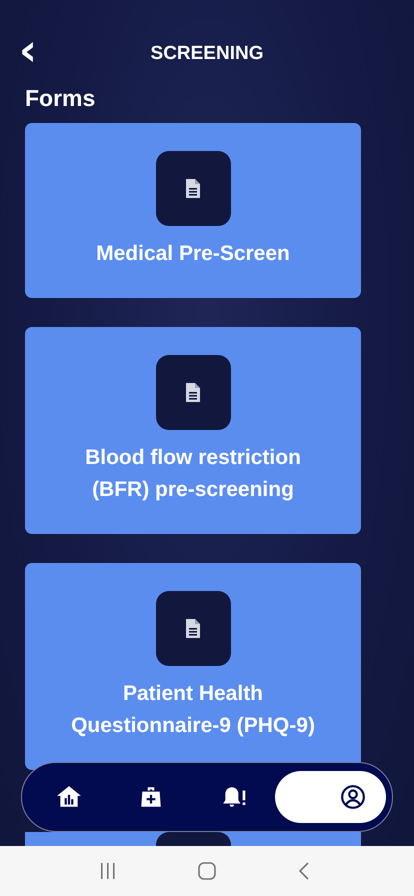 The height and width of the screenshot is (896, 414). What do you see at coordinates (60, 98) in the screenshot?
I see `section-heading: Forms` at bounding box center [60, 98].